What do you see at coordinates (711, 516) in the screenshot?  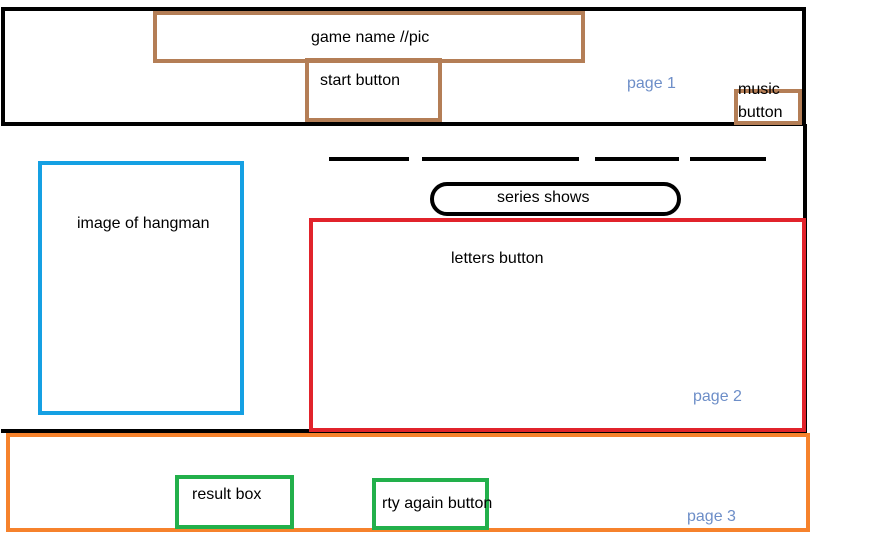 I see `page-3-label: page 3` at bounding box center [711, 516].